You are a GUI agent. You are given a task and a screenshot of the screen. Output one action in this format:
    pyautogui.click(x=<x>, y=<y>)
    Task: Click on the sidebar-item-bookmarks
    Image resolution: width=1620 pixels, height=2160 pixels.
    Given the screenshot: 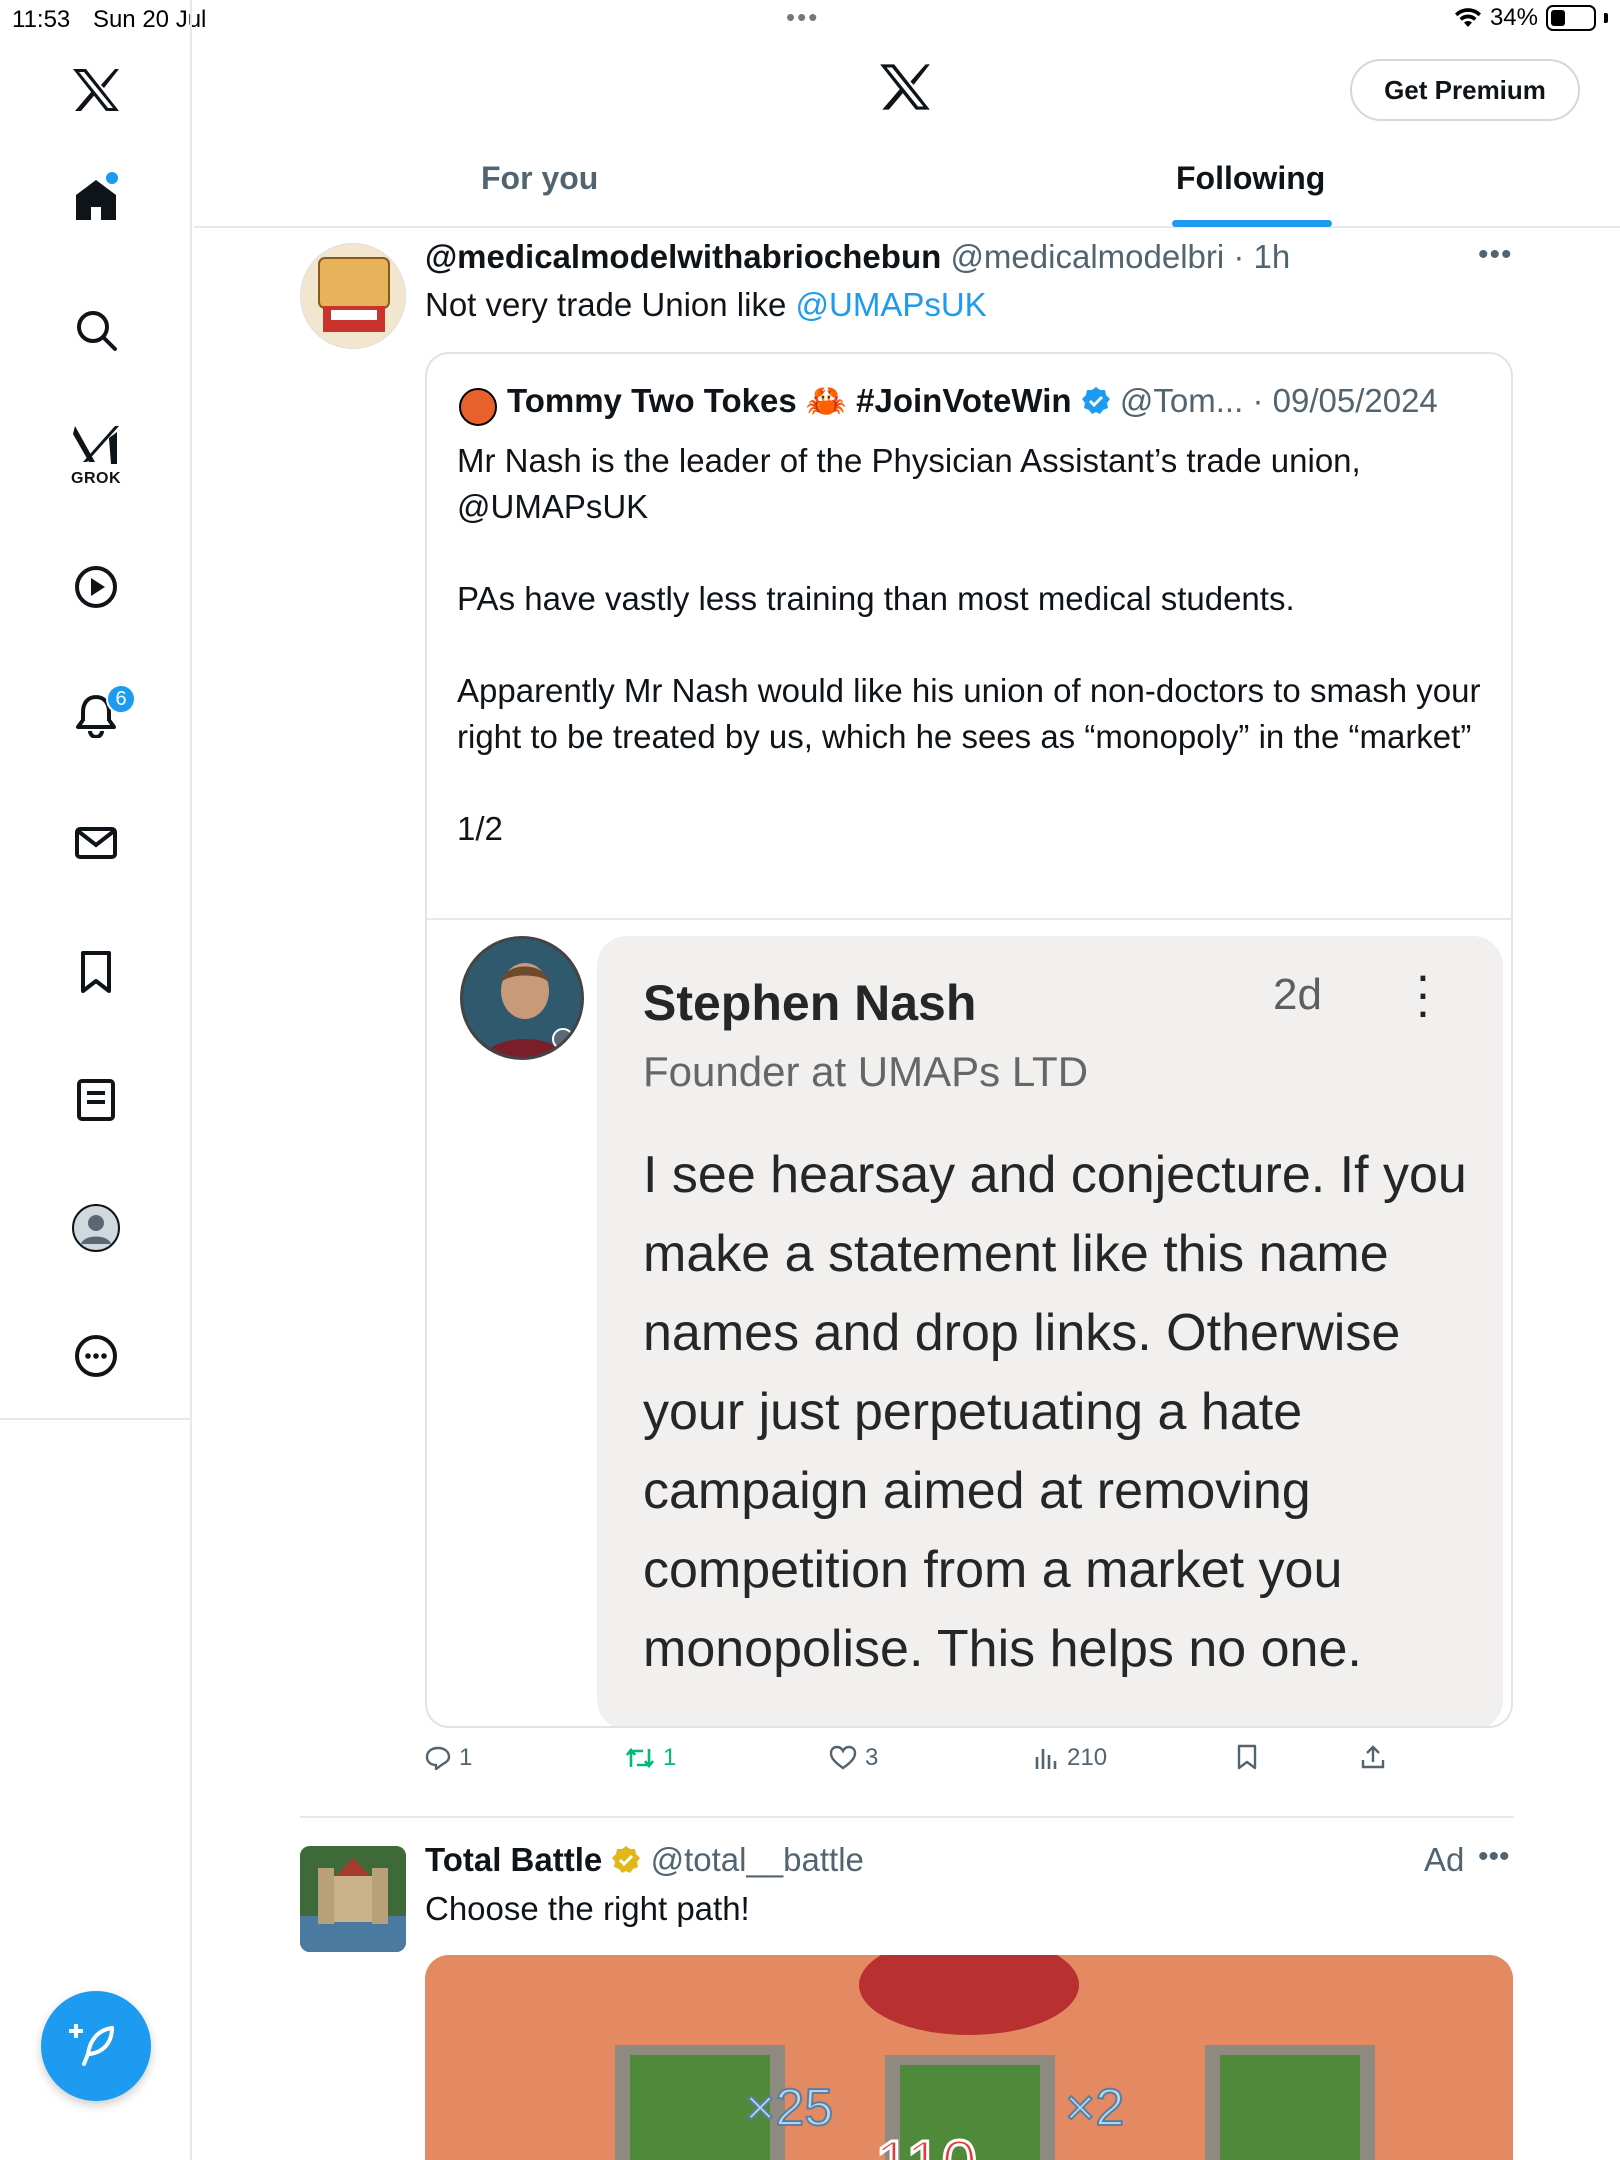 What is the action you would take?
    pyautogui.click(x=96, y=972)
    